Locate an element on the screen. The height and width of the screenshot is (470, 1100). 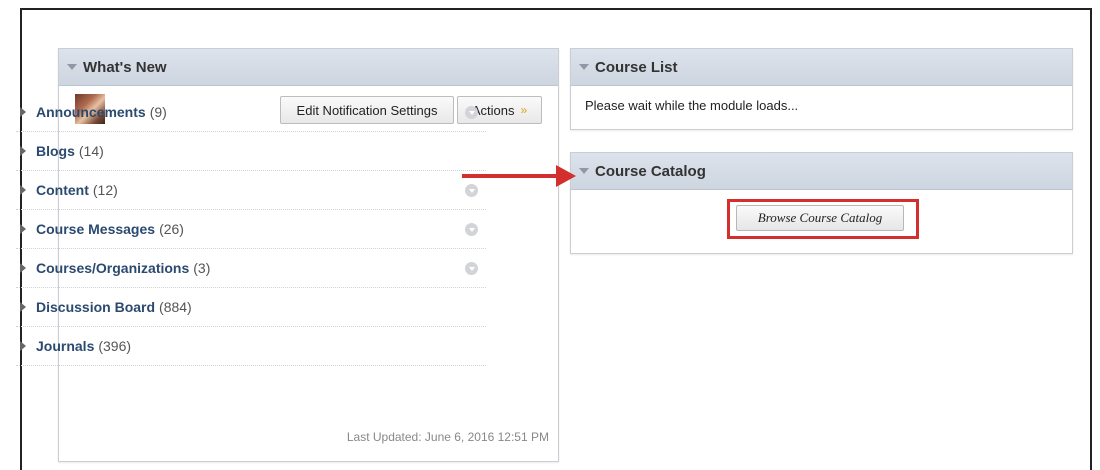
item-count: (3) is located at coordinates (202, 268).